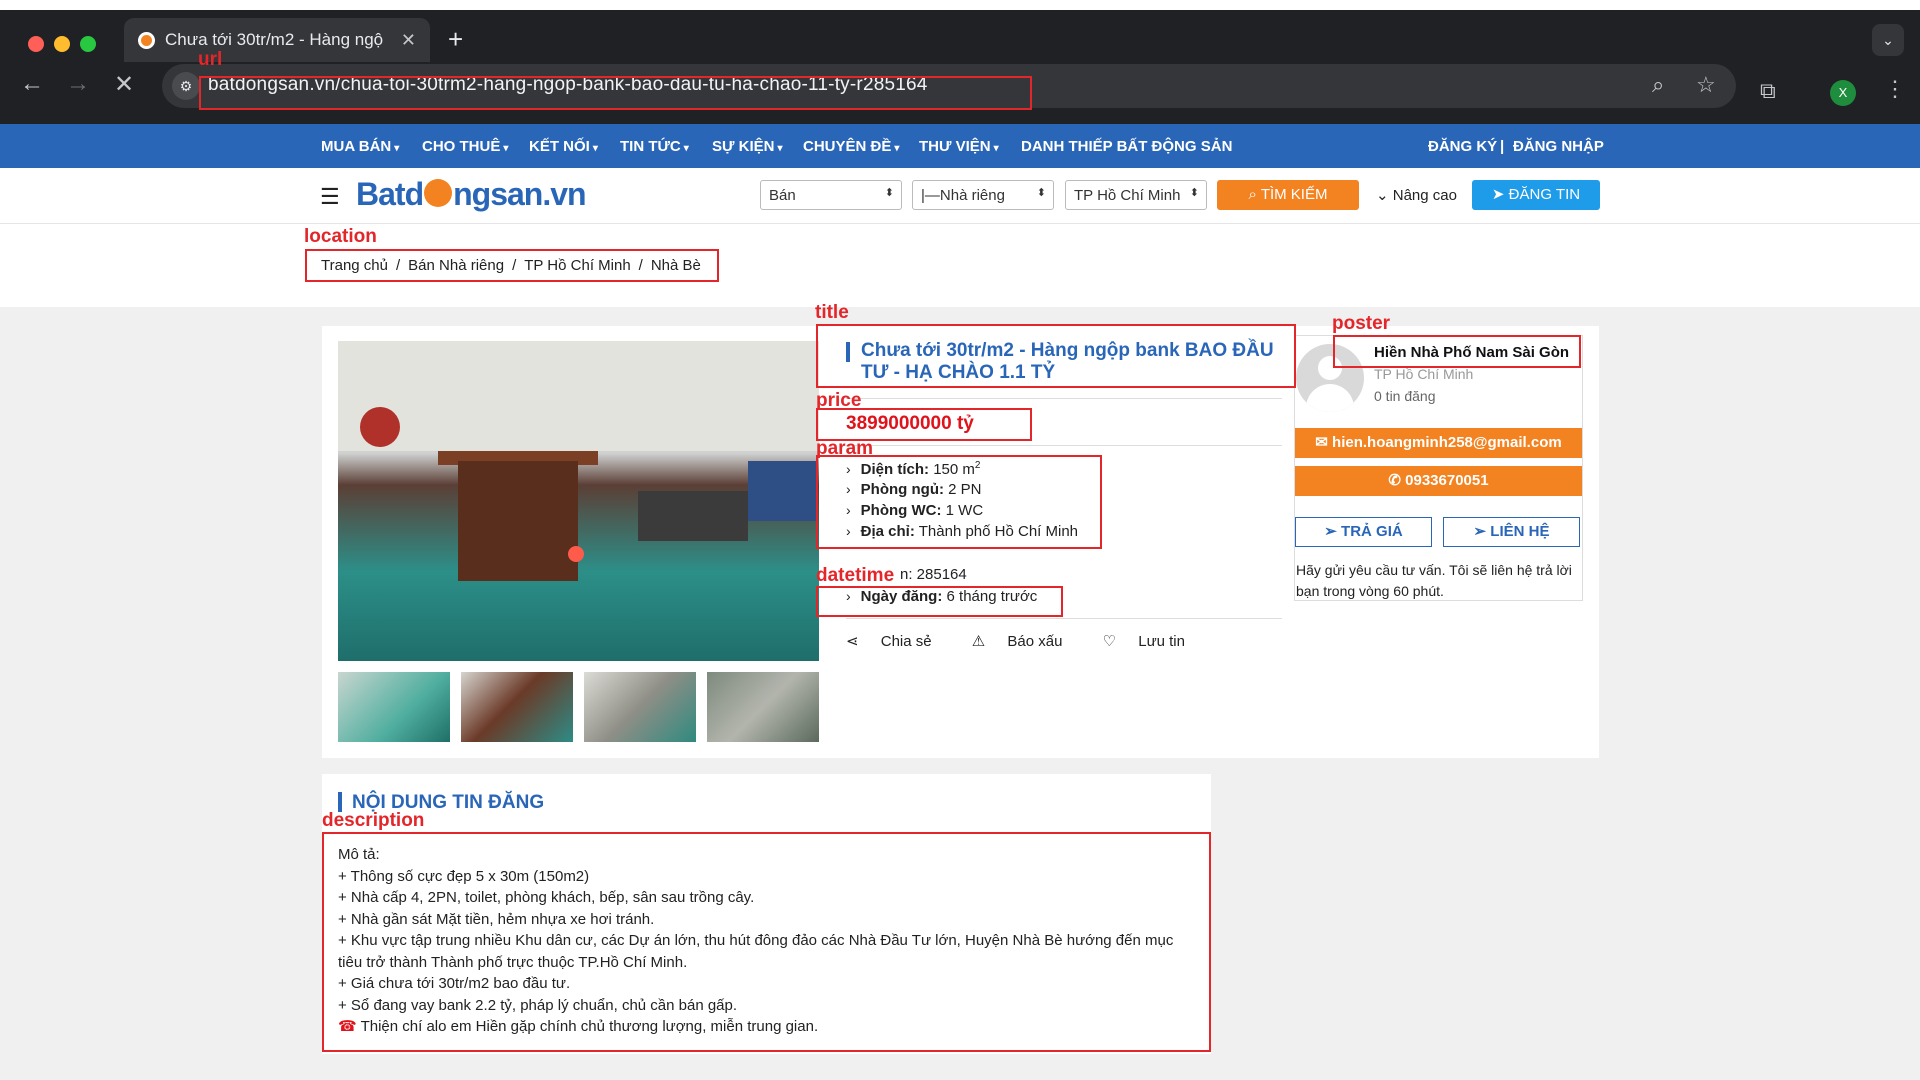 Image resolution: width=1920 pixels, height=1080 pixels. What do you see at coordinates (1126, 146) in the screenshot?
I see `menu-danh-thiep: DANH THIẾP BẤT ĐỘNG SẢN` at bounding box center [1126, 146].